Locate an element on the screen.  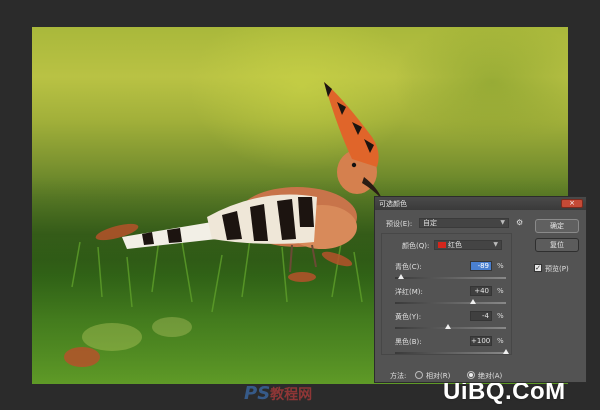
black-slider-thumb is located at coordinates (506, 351).